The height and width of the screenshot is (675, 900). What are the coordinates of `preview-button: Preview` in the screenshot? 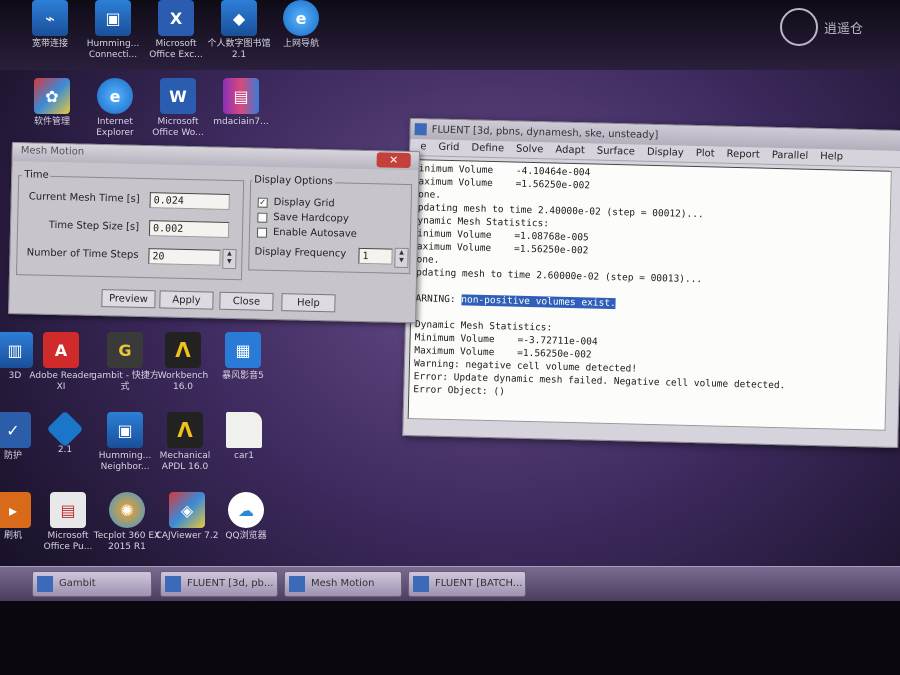 It's located at (128, 299).